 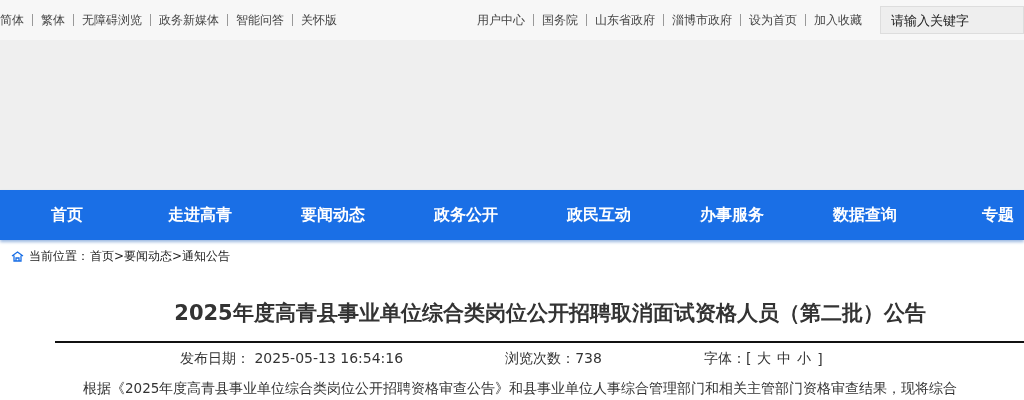 I want to click on top-link: 简体, so click(x=12, y=20).